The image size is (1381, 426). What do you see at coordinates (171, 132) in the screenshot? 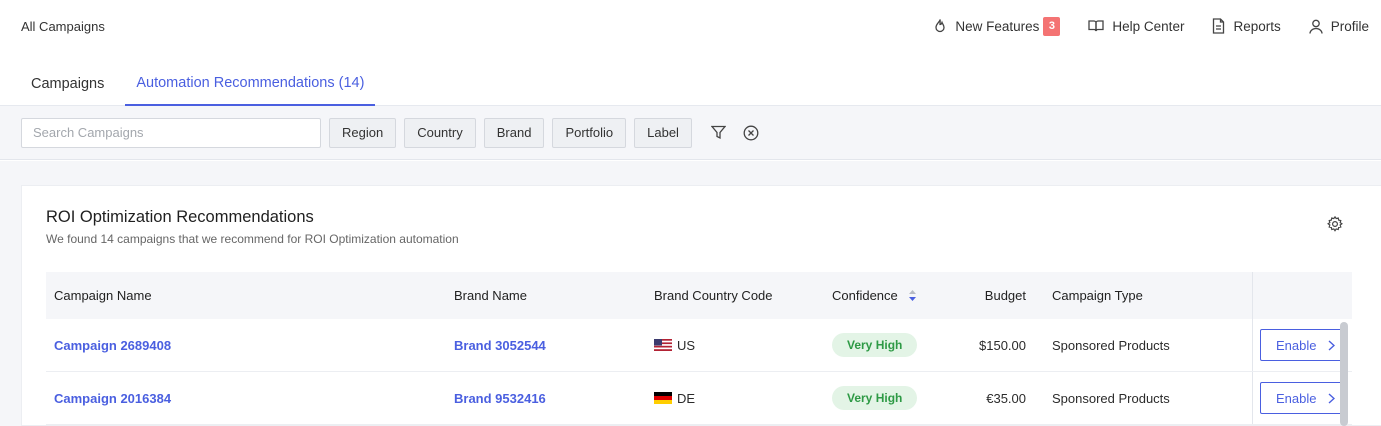
I see `search-input` at bounding box center [171, 132].